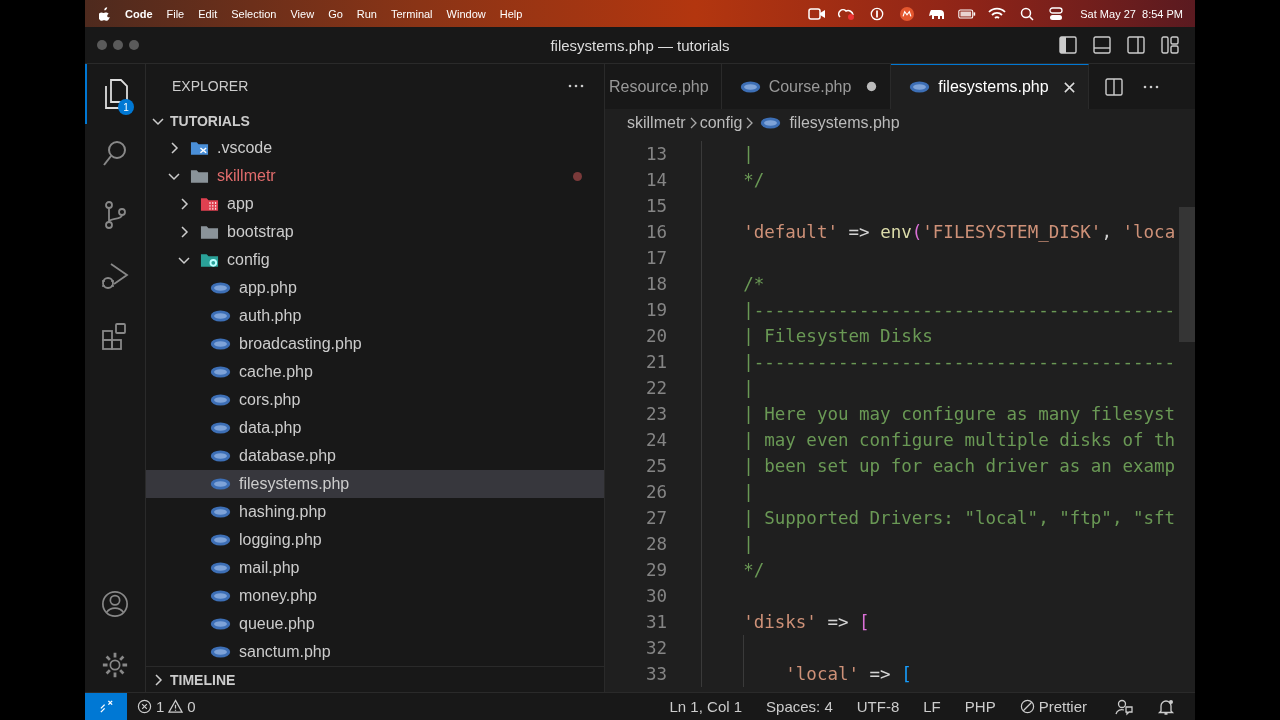 This screenshot has height=720, width=1280. What do you see at coordinates (375, 372) in the screenshot?
I see `tree-item: cache.php` at bounding box center [375, 372].